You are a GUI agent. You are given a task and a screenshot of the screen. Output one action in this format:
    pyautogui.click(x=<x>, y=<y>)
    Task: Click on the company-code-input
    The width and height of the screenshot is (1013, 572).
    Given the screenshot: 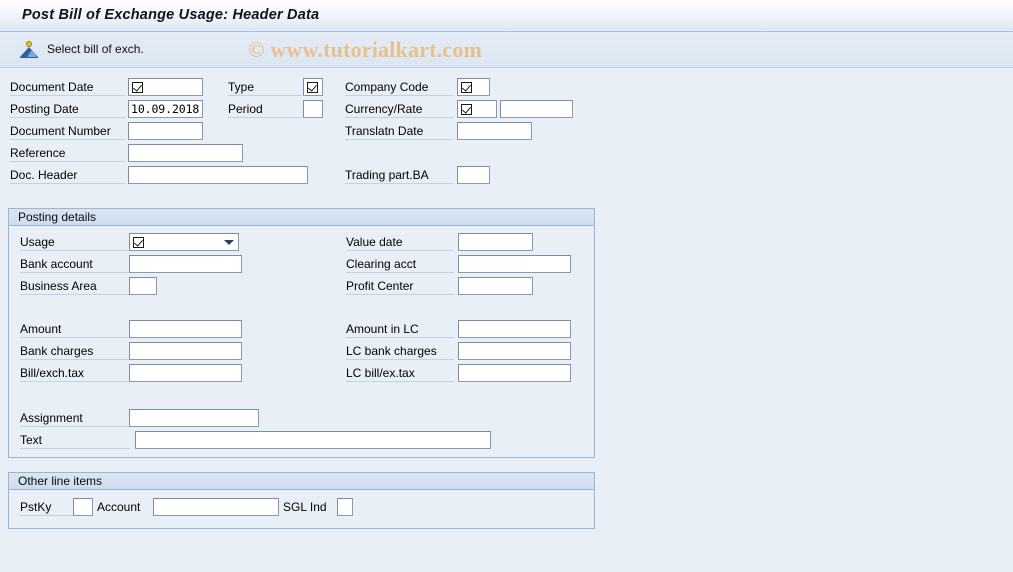 What is the action you would take?
    pyautogui.click(x=473, y=87)
    